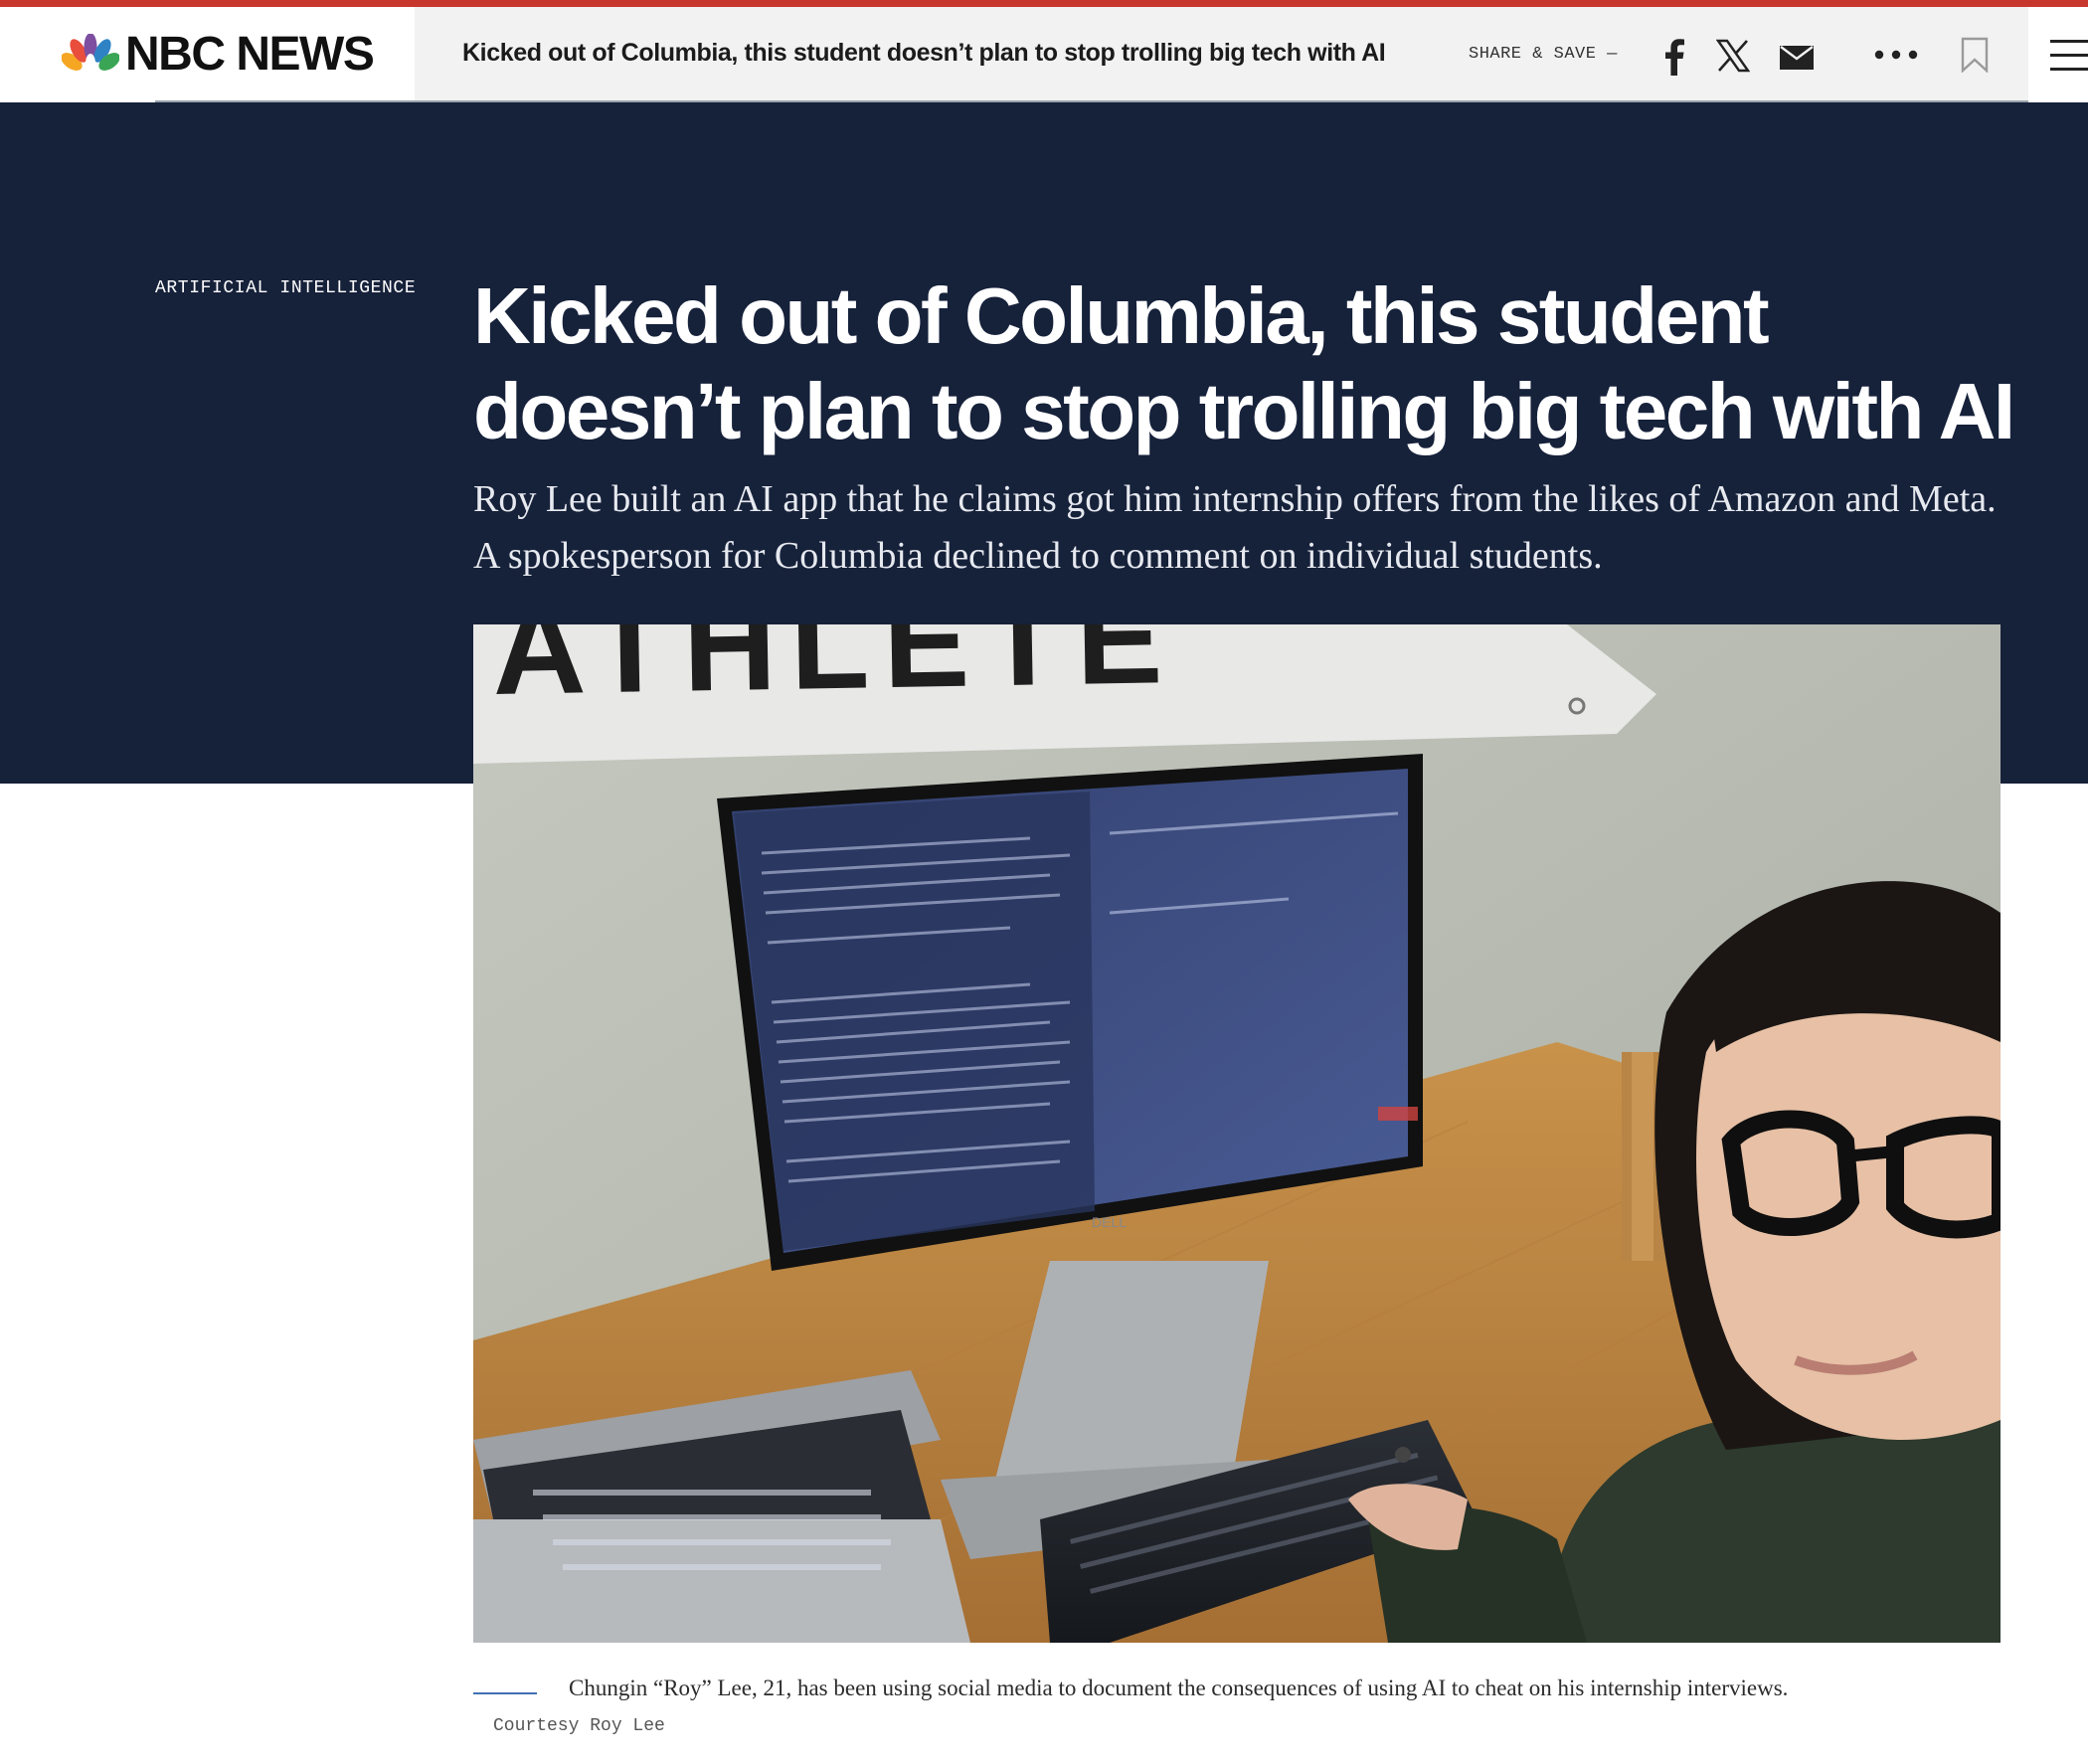 The width and height of the screenshot is (2088, 1764). I want to click on section-label-link: ARTIFICIAL INTELLIGENCE, so click(285, 288).